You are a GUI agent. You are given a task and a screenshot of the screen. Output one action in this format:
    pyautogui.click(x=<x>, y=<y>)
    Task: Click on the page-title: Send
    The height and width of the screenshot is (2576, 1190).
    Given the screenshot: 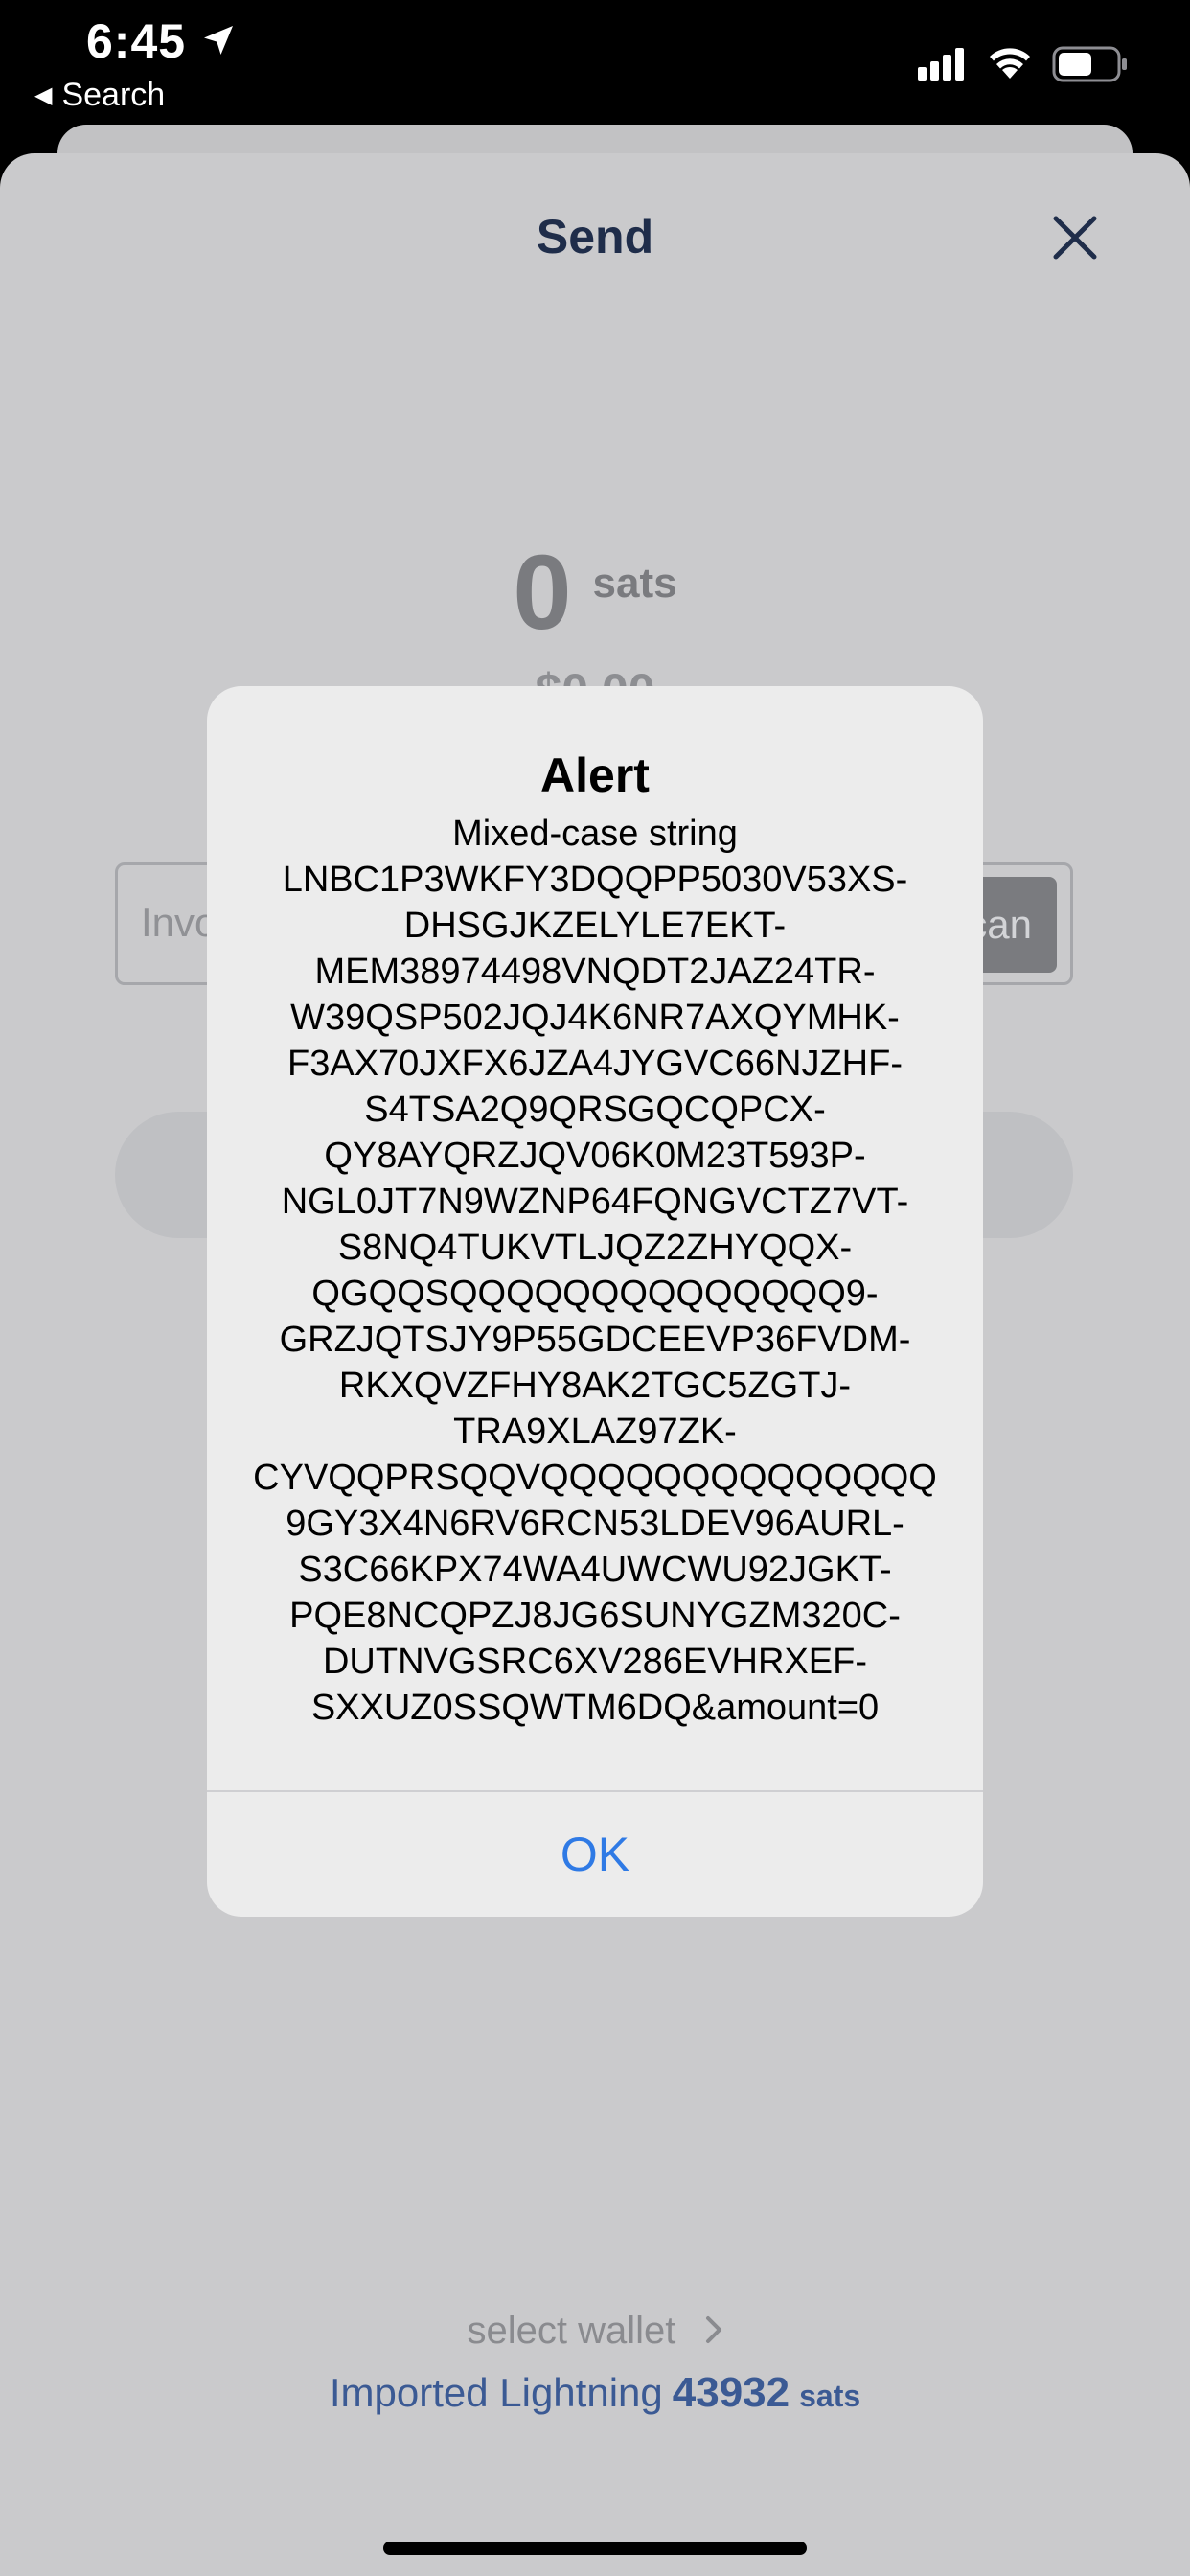 What is the action you would take?
    pyautogui.click(x=595, y=237)
    